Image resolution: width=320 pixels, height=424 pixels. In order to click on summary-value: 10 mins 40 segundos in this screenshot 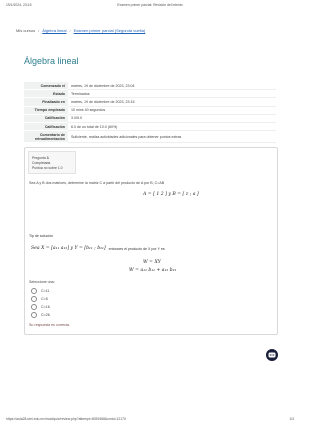, I will do `click(172, 110)`.